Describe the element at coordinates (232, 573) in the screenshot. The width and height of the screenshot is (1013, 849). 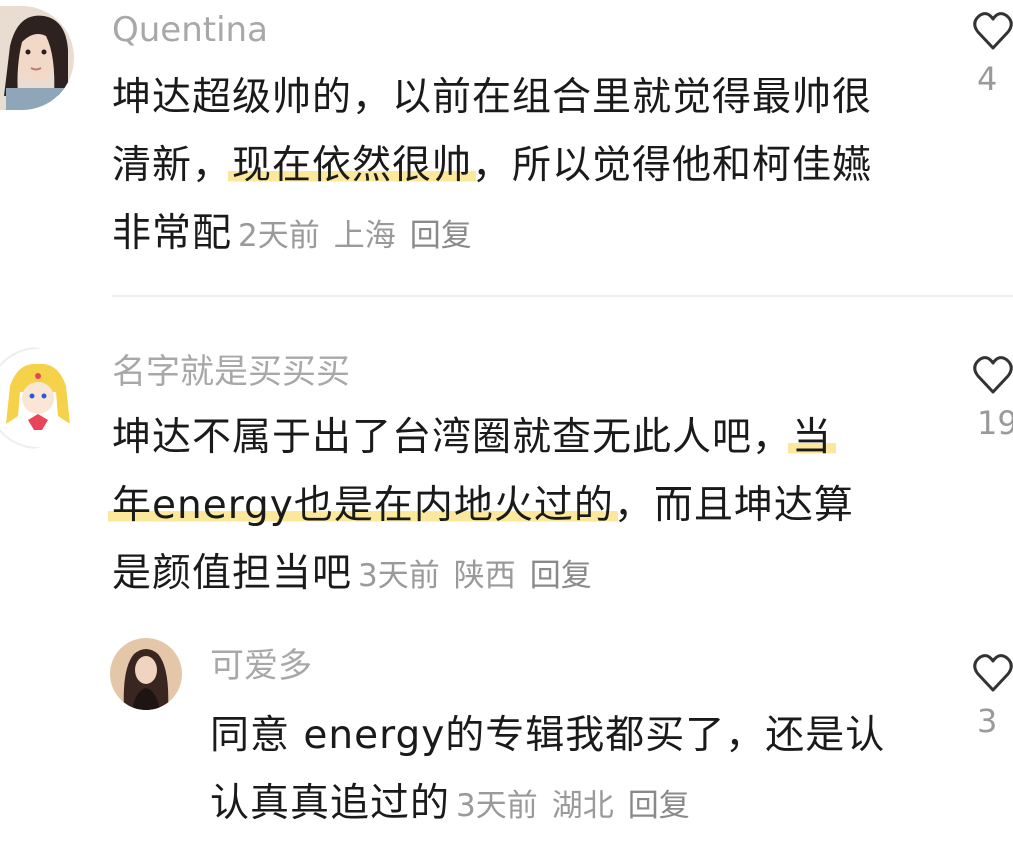
I see `text-segment: 是颜值担当吧` at that location.